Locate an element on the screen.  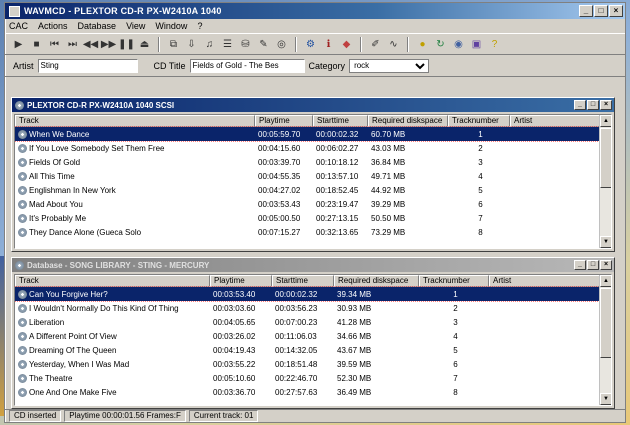
pause-icon: ❚❚ is located at coordinates (126, 44).